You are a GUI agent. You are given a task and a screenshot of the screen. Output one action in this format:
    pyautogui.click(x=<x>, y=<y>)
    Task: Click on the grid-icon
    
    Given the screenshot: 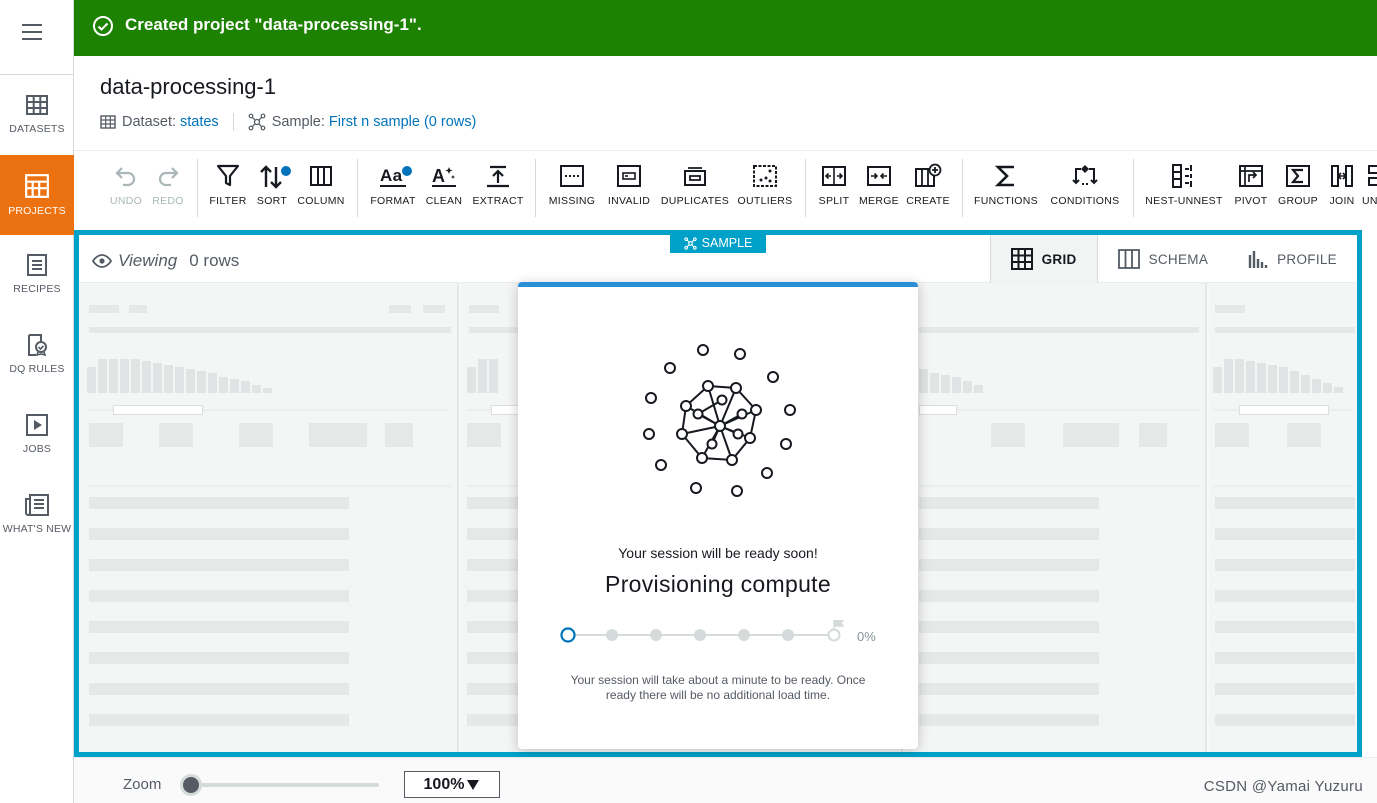 What is the action you would take?
    pyautogui.click(x=1021, y=259)
    